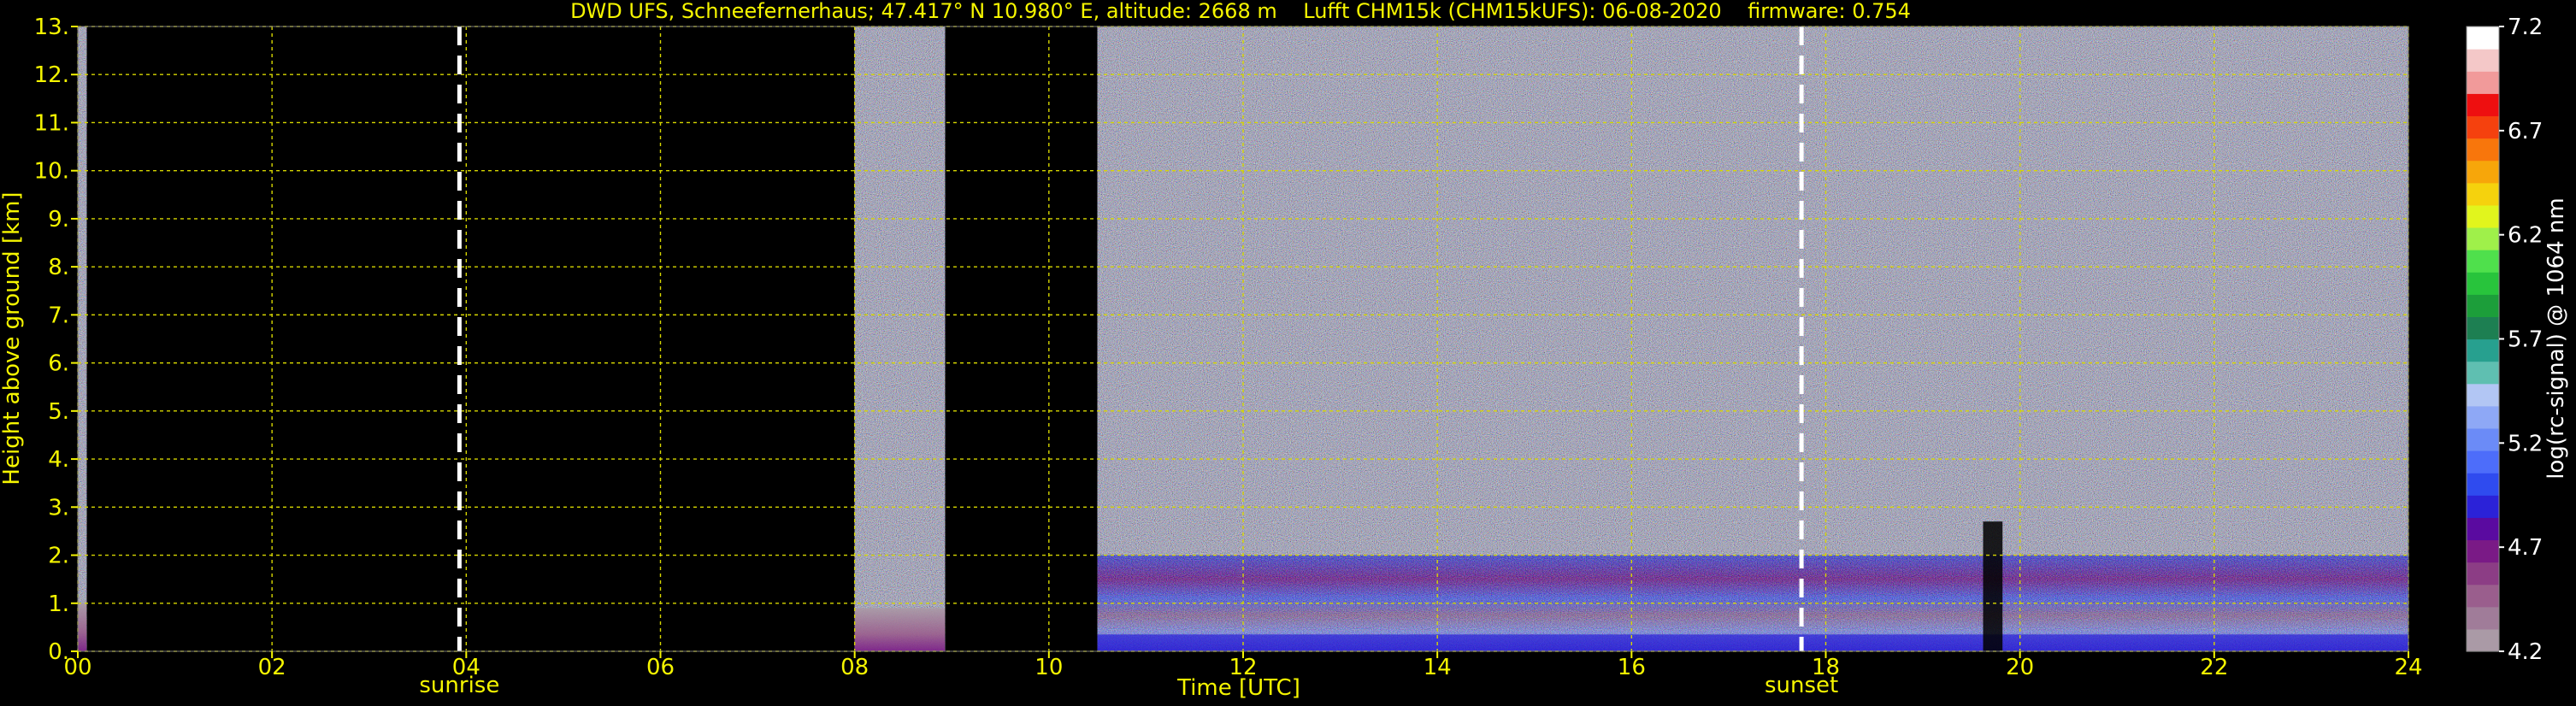  Describe the element at coordinates (1238, 688) in the screenshot. I see `x-axis-label: Time [UTC]` at that location.